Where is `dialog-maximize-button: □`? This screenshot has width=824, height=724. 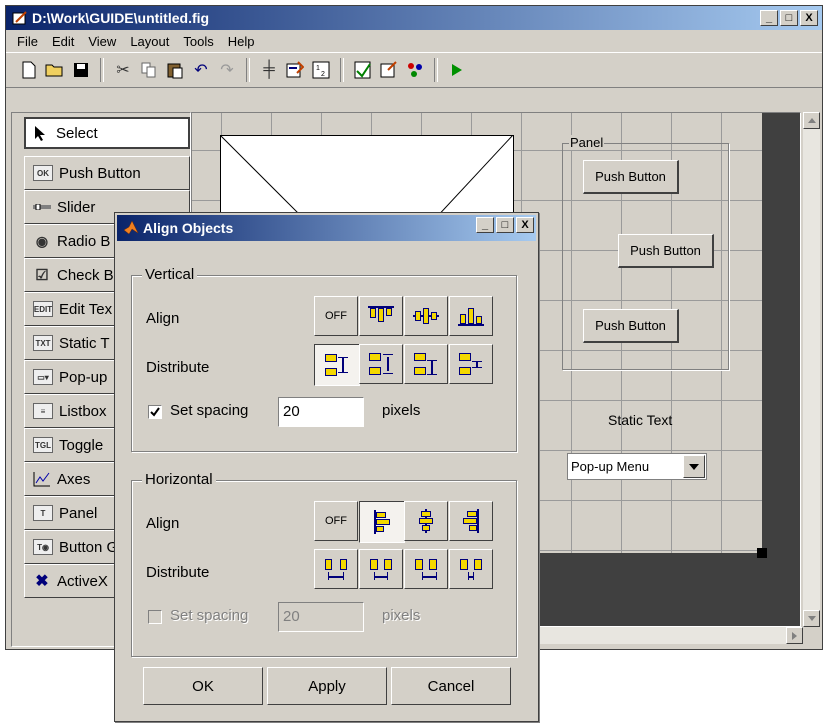
dialog-maximize-button: □ is located at coordinates (505, 225).